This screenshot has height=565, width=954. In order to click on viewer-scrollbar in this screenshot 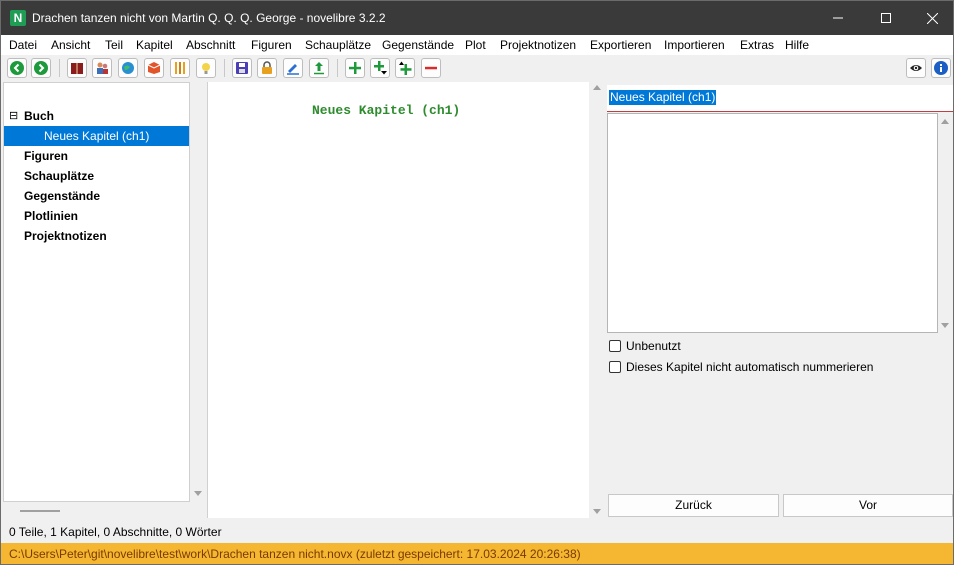, I will do `click(597, 300)`.